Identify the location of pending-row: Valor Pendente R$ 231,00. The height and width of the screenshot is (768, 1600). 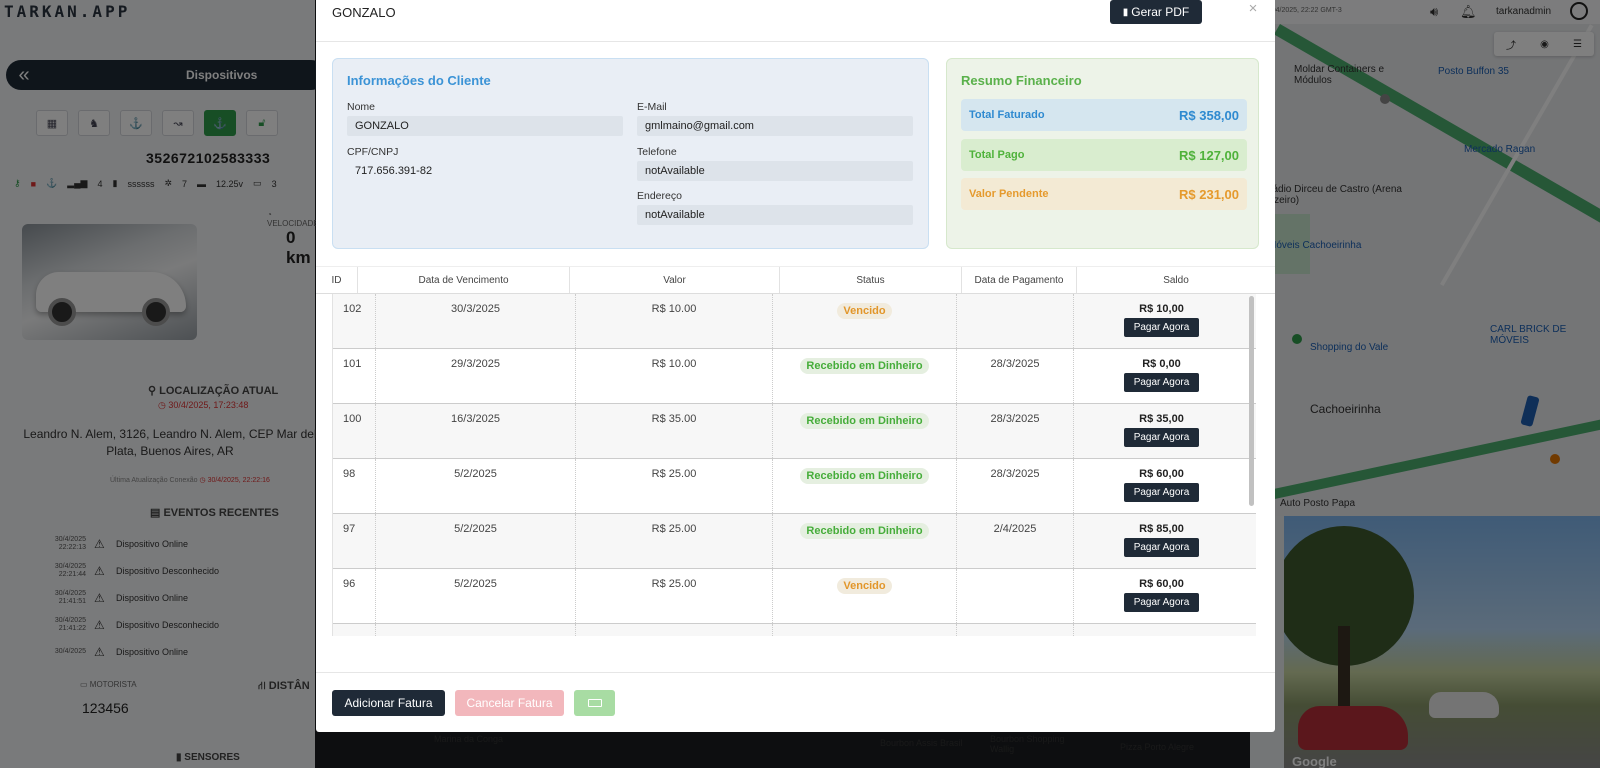
(1104, 194).